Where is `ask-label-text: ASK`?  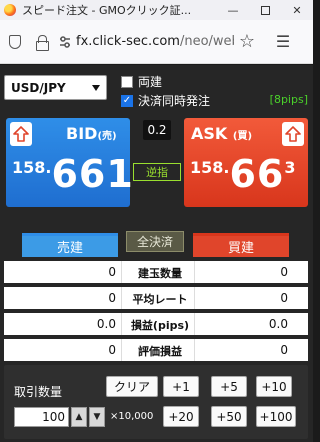
ask-label-text: ASK is located at coordinates (209, 133).